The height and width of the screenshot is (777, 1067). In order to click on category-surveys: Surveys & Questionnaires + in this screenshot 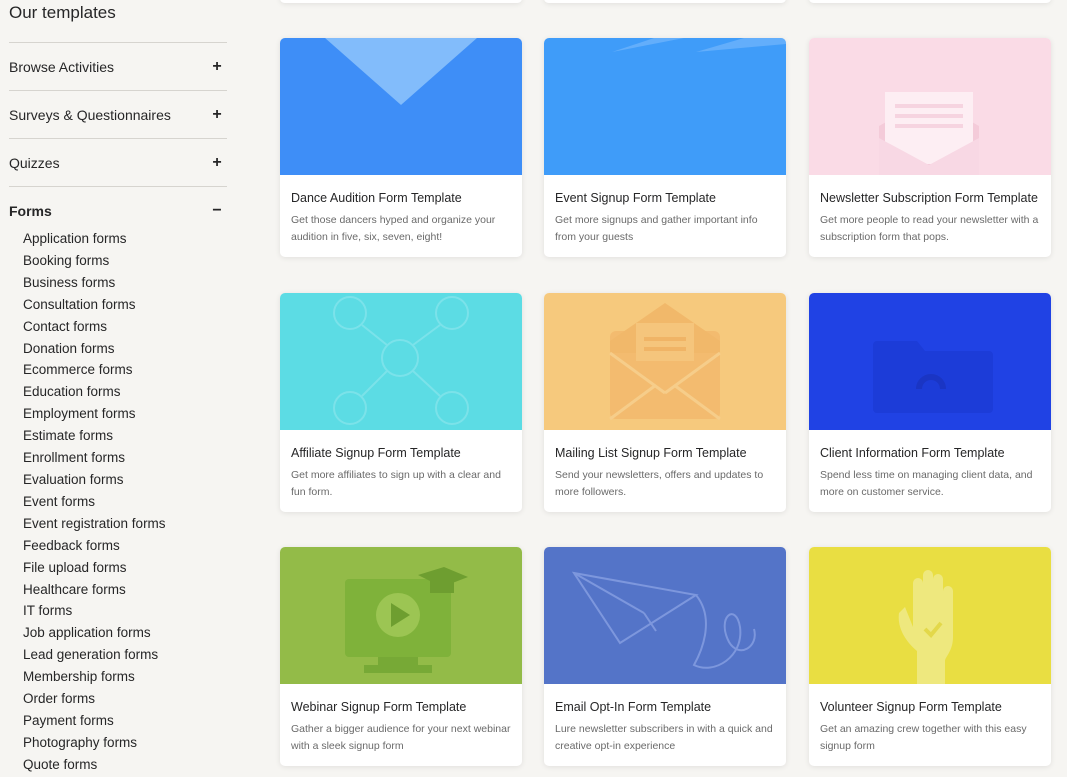, I will do `click(118, 114)`.